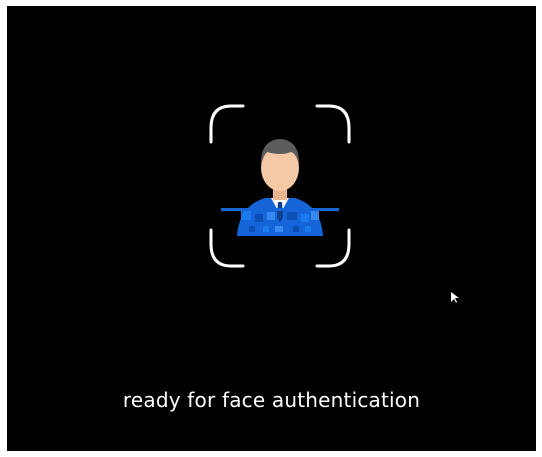 This screenshot has width=542, height=457. Describe the element at coordinates (455, 297) in the screenshot. I see `mouse-cursor-icon` at that location.